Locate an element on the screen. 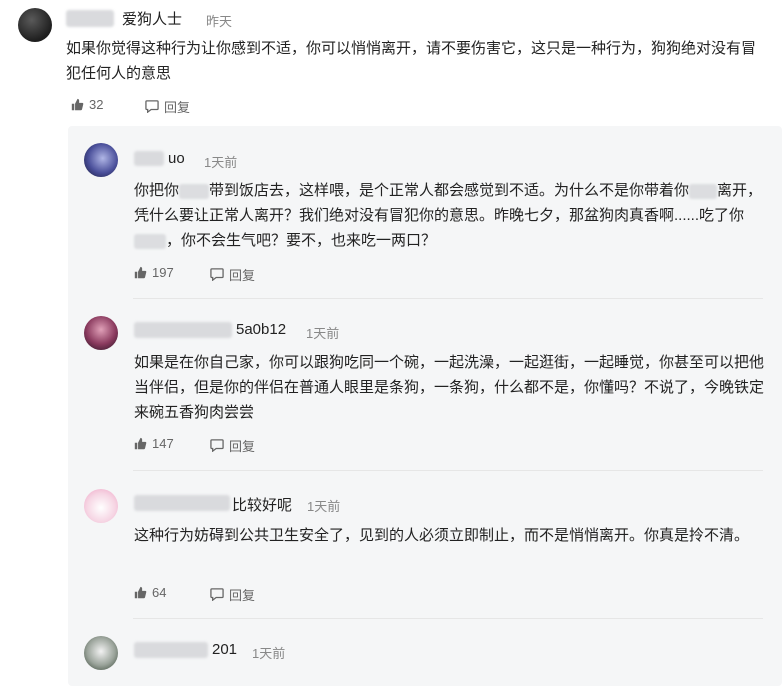 The height and width of the screenshot is (686, 782). like-button: 147 is located at coordinates (154, 443).